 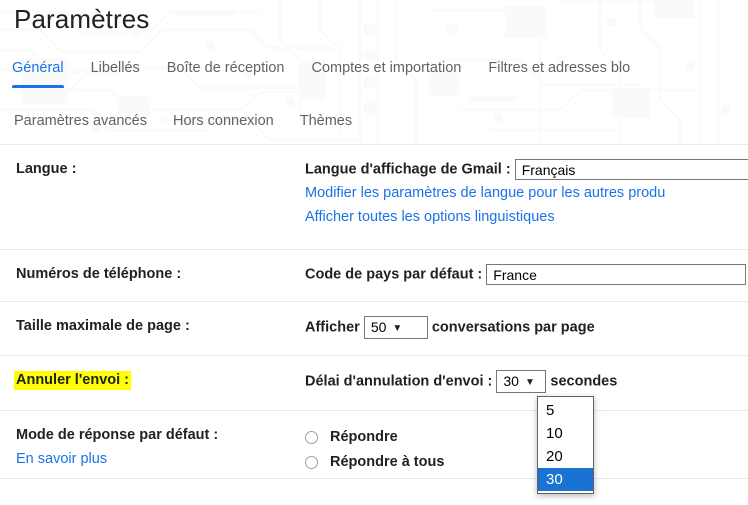 I want to click on tab-parametres-avances: Paramètres avancés, so click(x=80, y=121).